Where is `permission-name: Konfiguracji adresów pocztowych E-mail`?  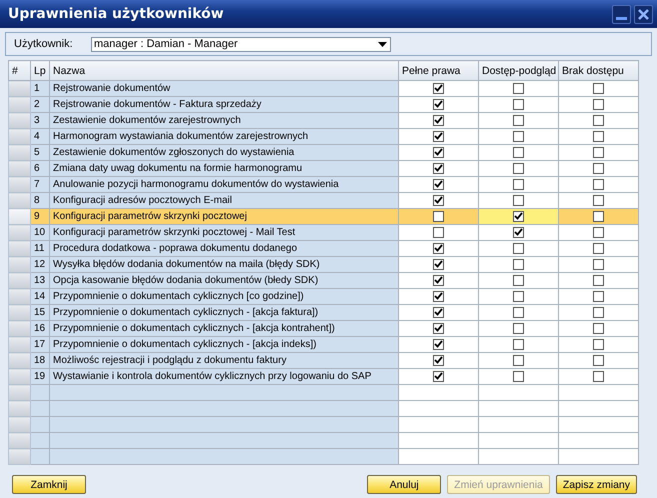 permission-name: Konfiguracji adresów pocztowych E-mail is located at coordinates (224, 200).